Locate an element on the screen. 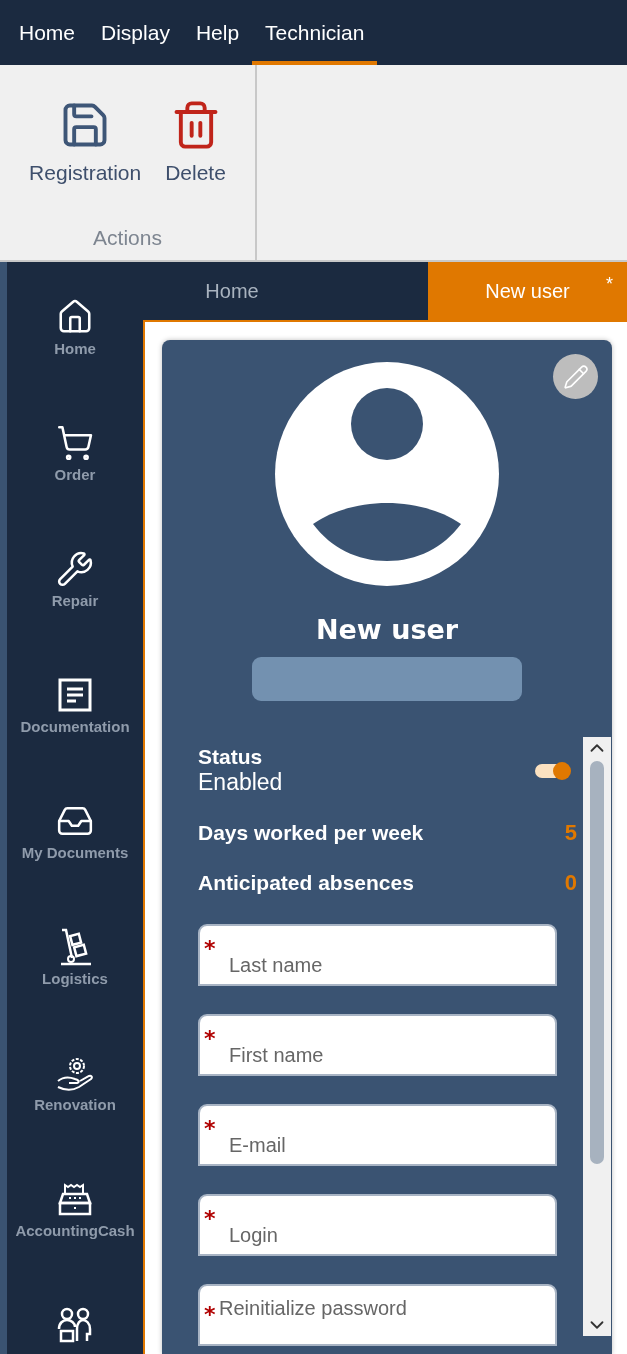  status-value: Enabled is located at coordinates (240, 782).